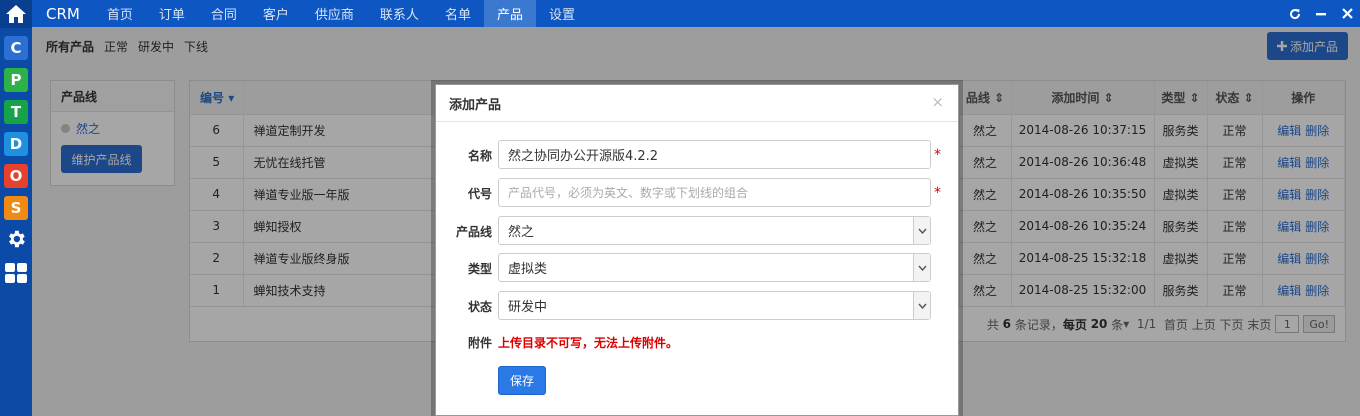 The image size is (1360, 416). Describe the element at coordinates (334, 13) in the screenshot. I see `nav-item-suppliers: 供应商` at that location.